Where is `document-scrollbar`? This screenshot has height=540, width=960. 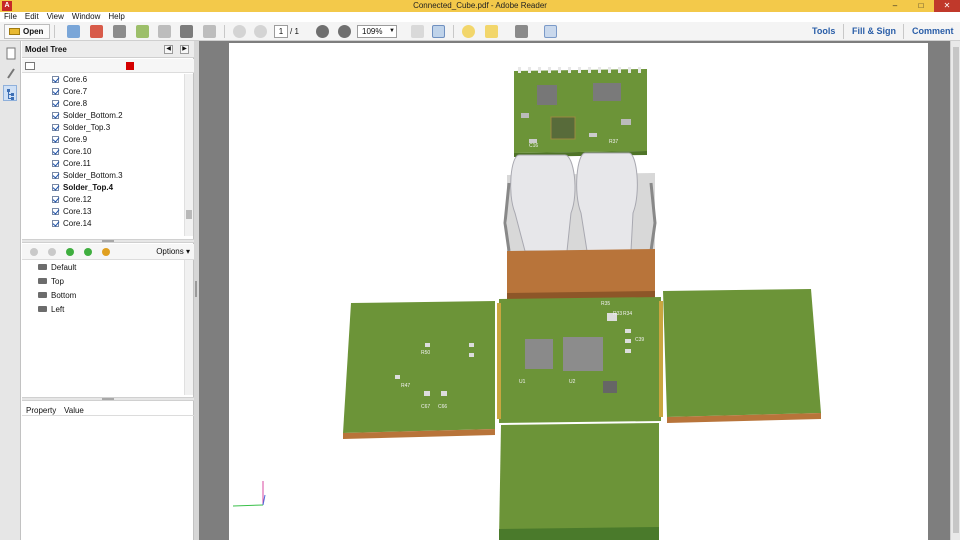 document-scrollbar is located at coordinates (955, 290).